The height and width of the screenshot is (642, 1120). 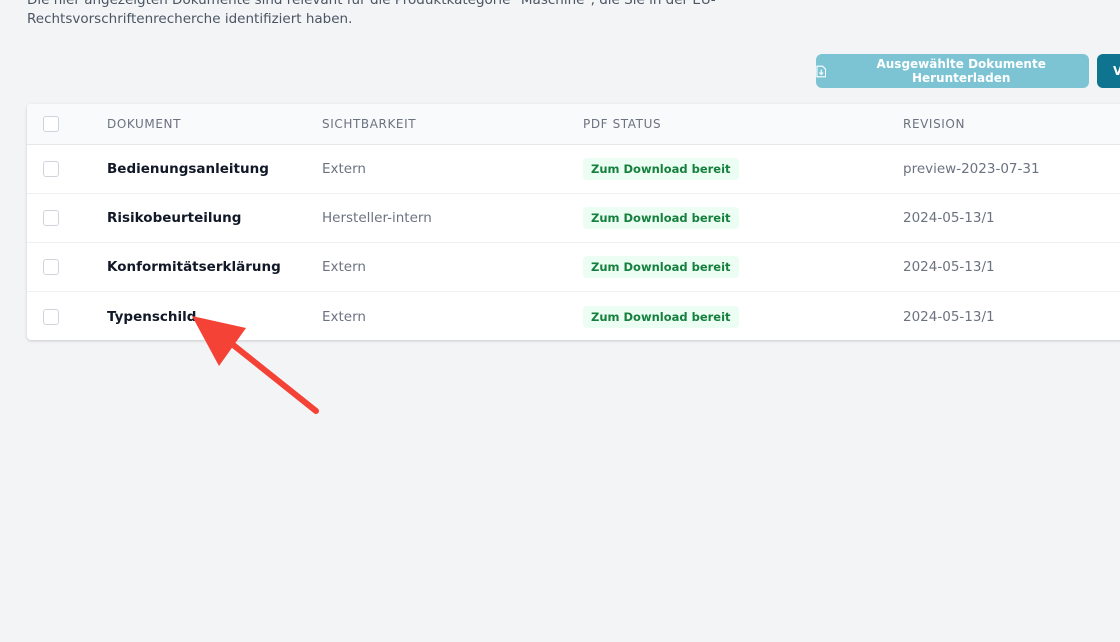 I want to click on download-selected-button: Ausgewählte Dokumente Herunterladen, so click(x=952, y=71).